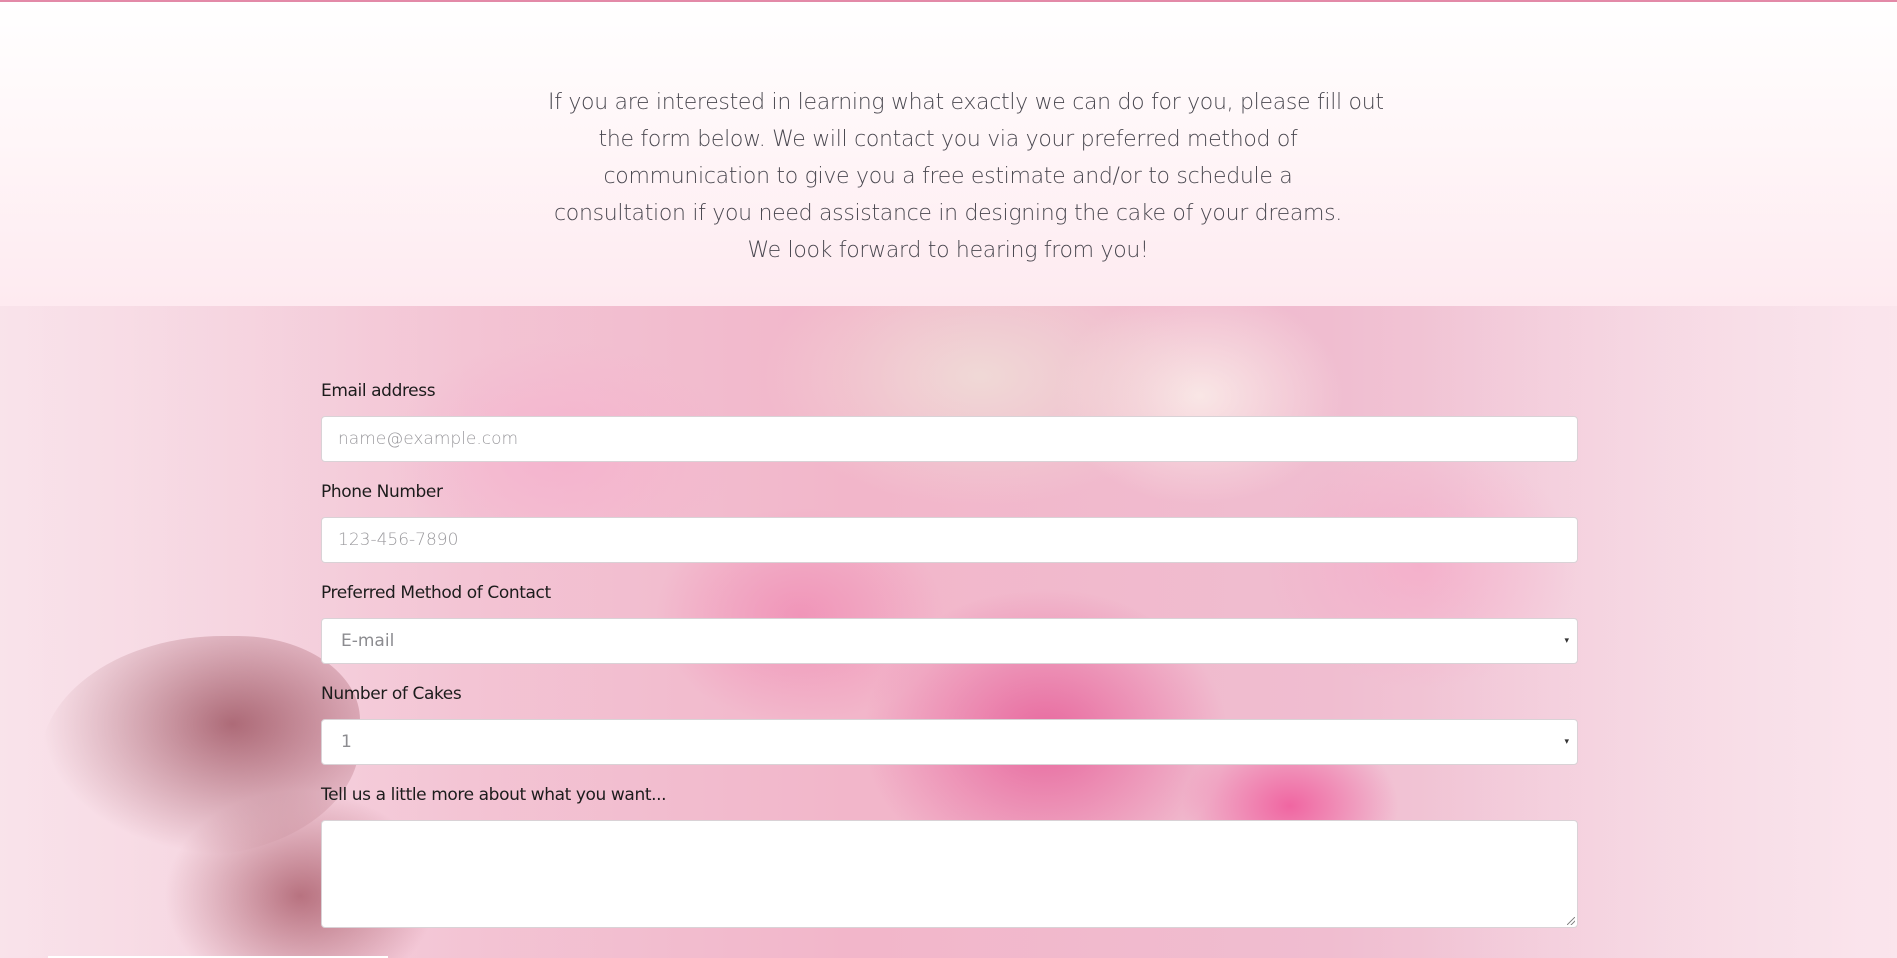  What do you see at coordinates (382, 492) in the screenshot?
I see `phone-label: Phone Number` at bounding box center [382, 492].